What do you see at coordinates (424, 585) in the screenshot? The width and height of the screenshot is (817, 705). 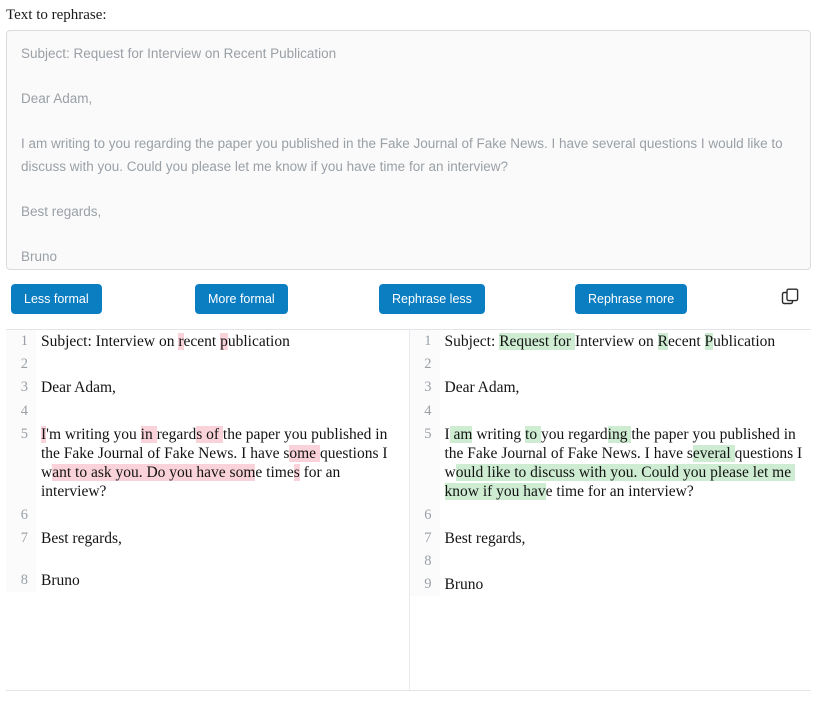 I see `line-number: 9` at bounding box center [424, 585].